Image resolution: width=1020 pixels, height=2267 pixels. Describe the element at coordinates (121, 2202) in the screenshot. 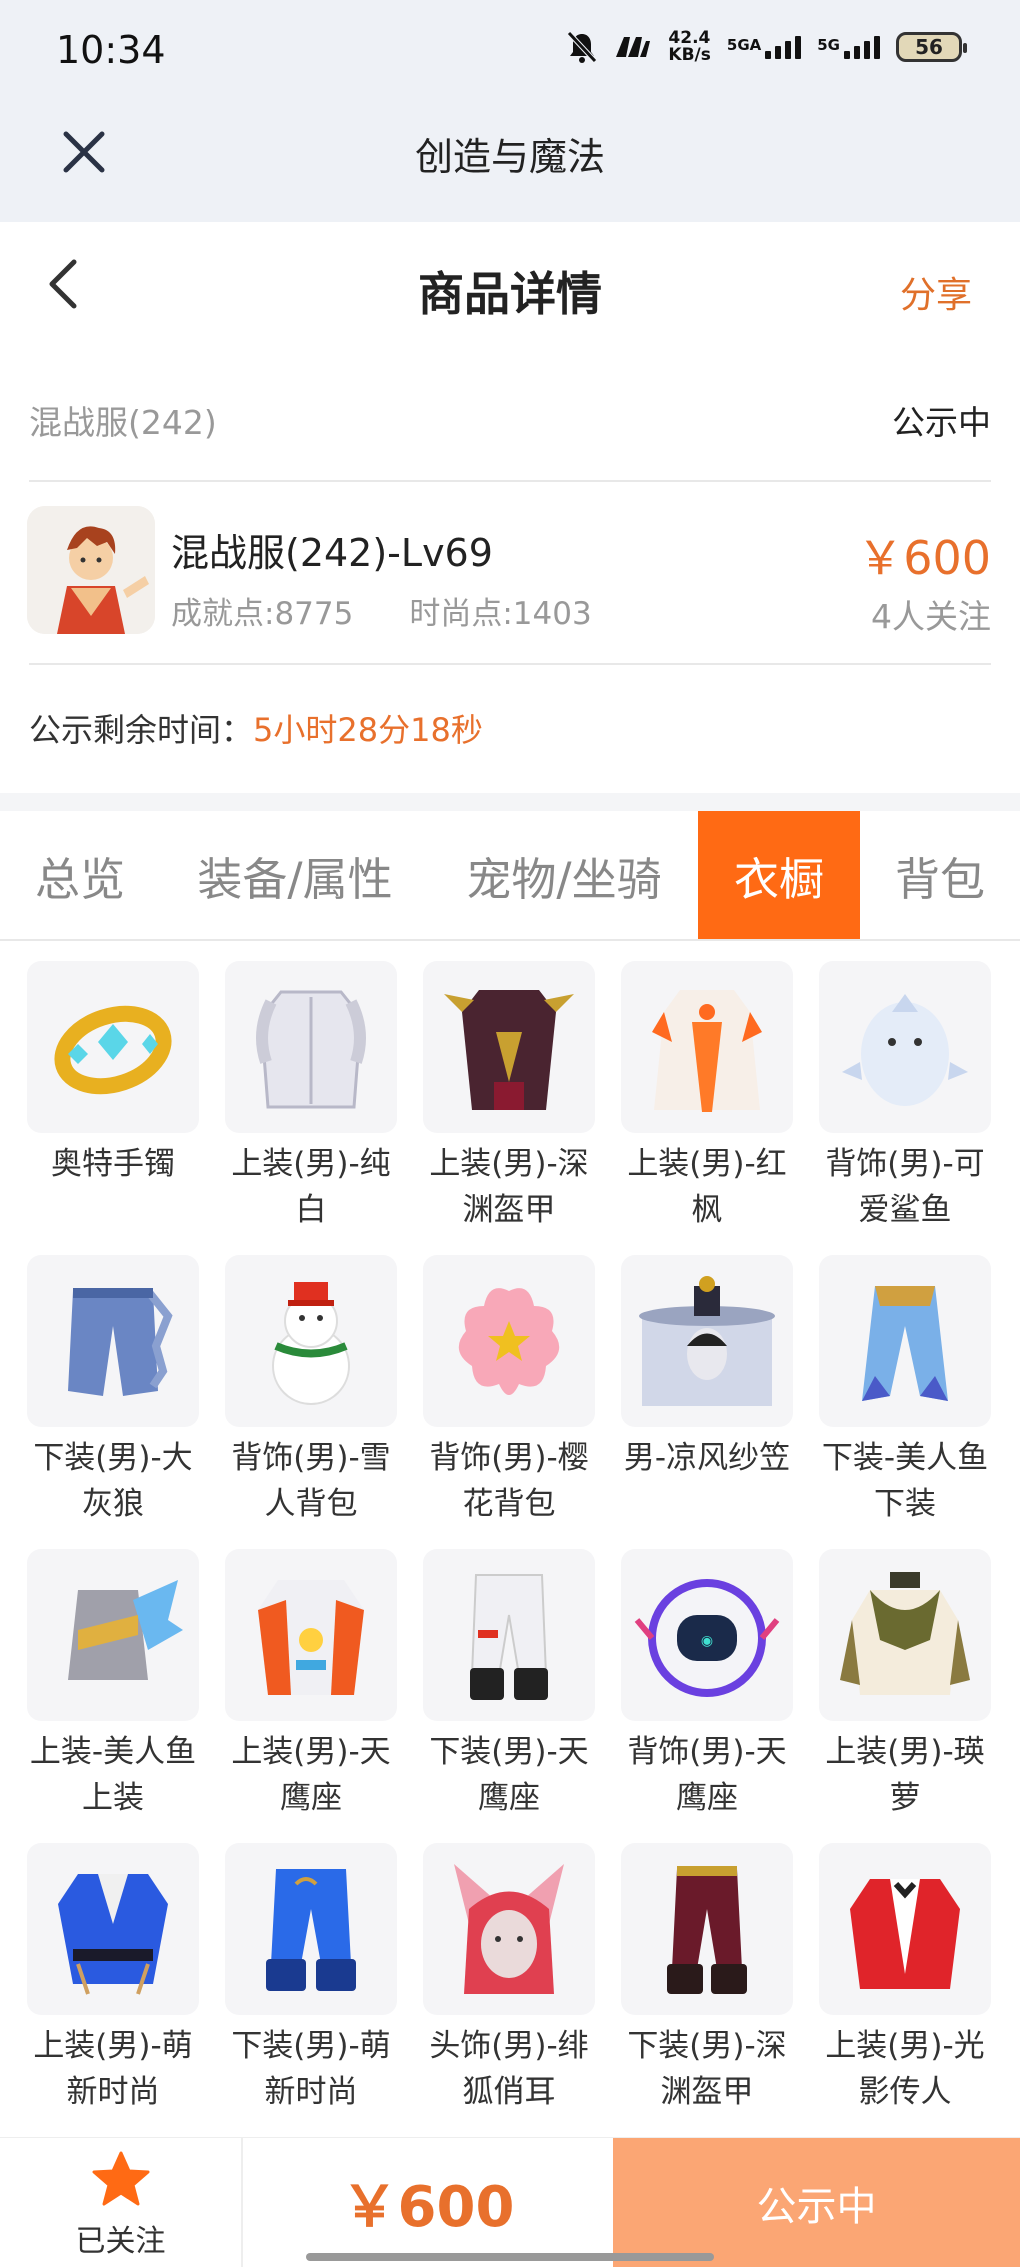

I see `follow-button: 已关注` at that location.